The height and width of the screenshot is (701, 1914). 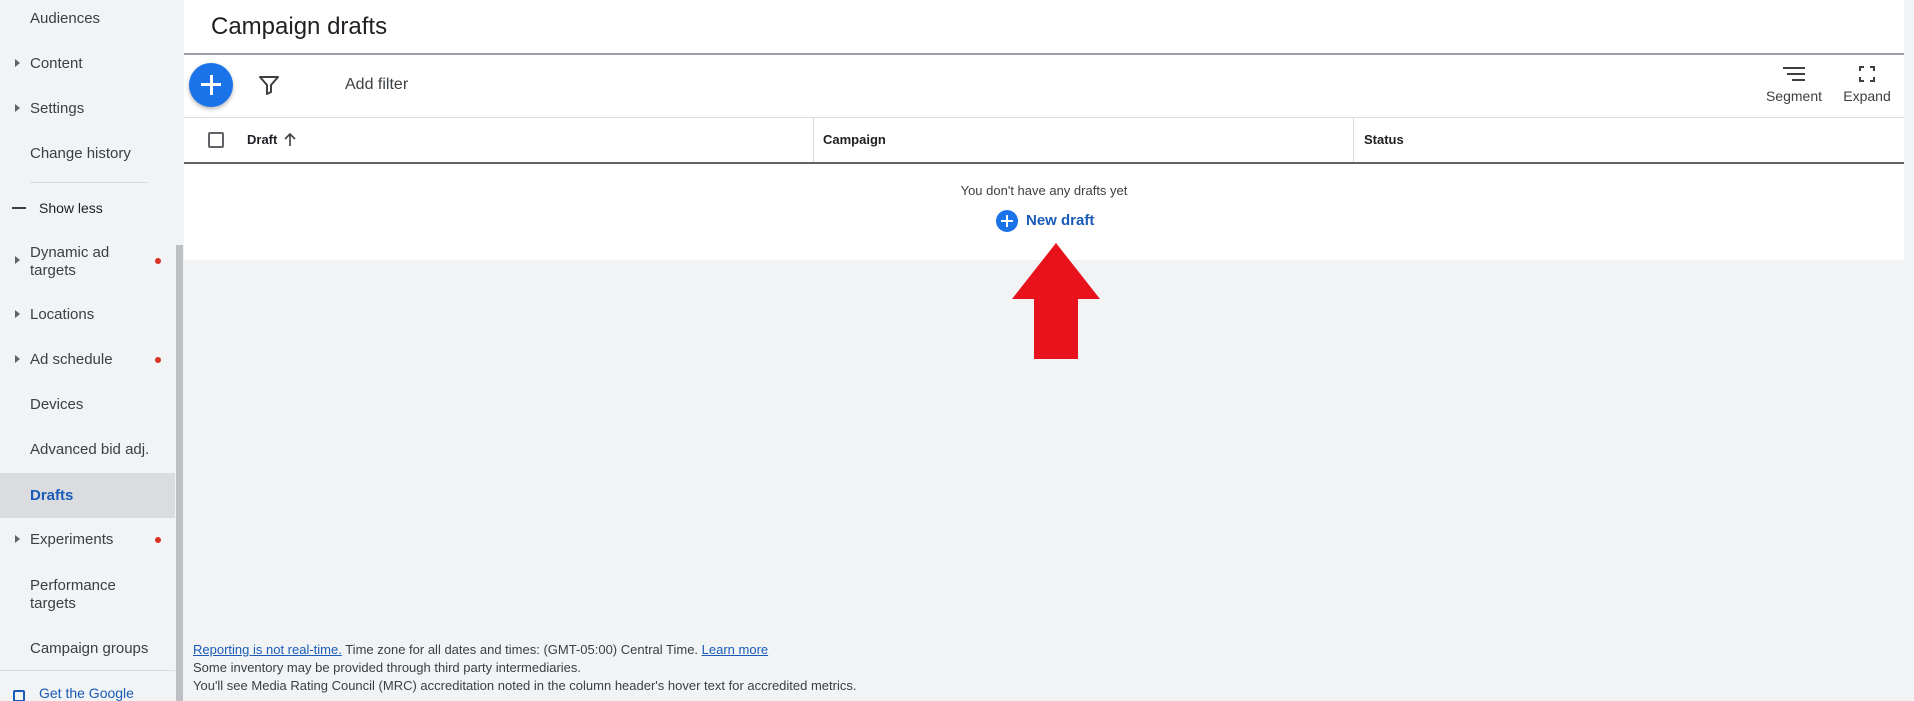 I want to click on sidebar-divider, so click(x=89, y=182).